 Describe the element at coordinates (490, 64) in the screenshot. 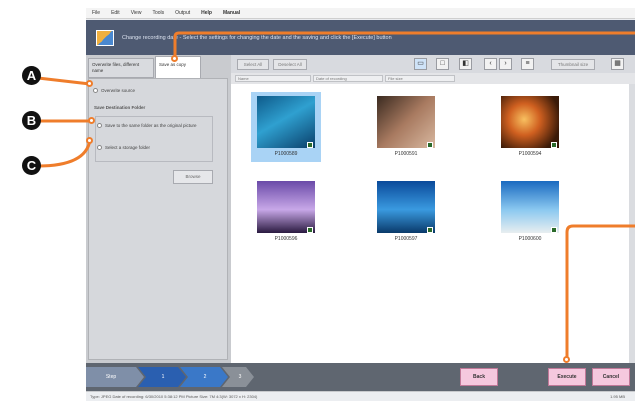

I see `prev-icon: ‹` at that location.